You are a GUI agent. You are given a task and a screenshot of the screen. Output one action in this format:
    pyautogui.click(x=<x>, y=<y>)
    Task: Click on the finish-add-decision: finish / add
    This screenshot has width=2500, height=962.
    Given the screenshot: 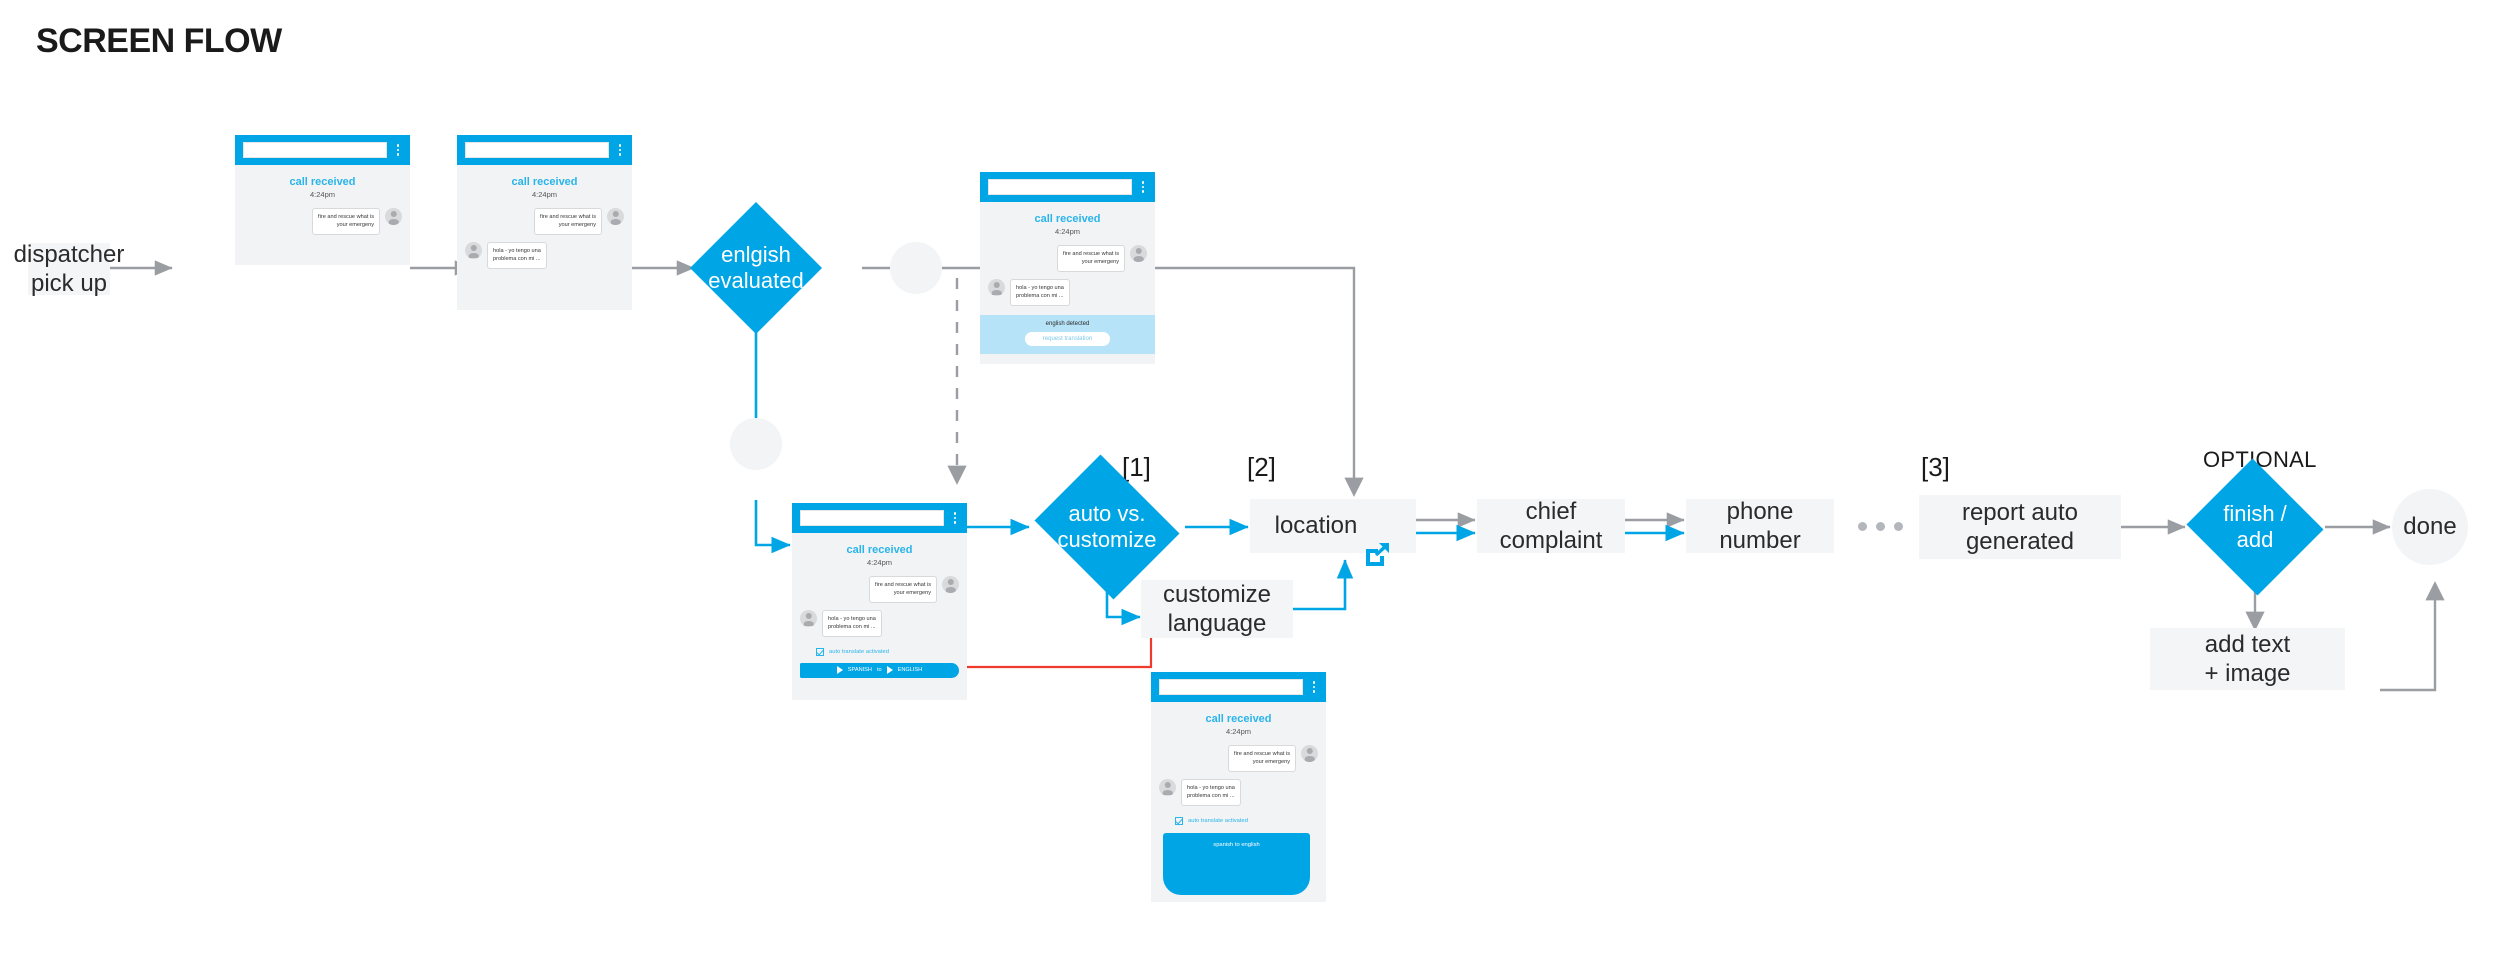 What is the action you would take?
    pyautogui.click(x=2255, y=527)
    